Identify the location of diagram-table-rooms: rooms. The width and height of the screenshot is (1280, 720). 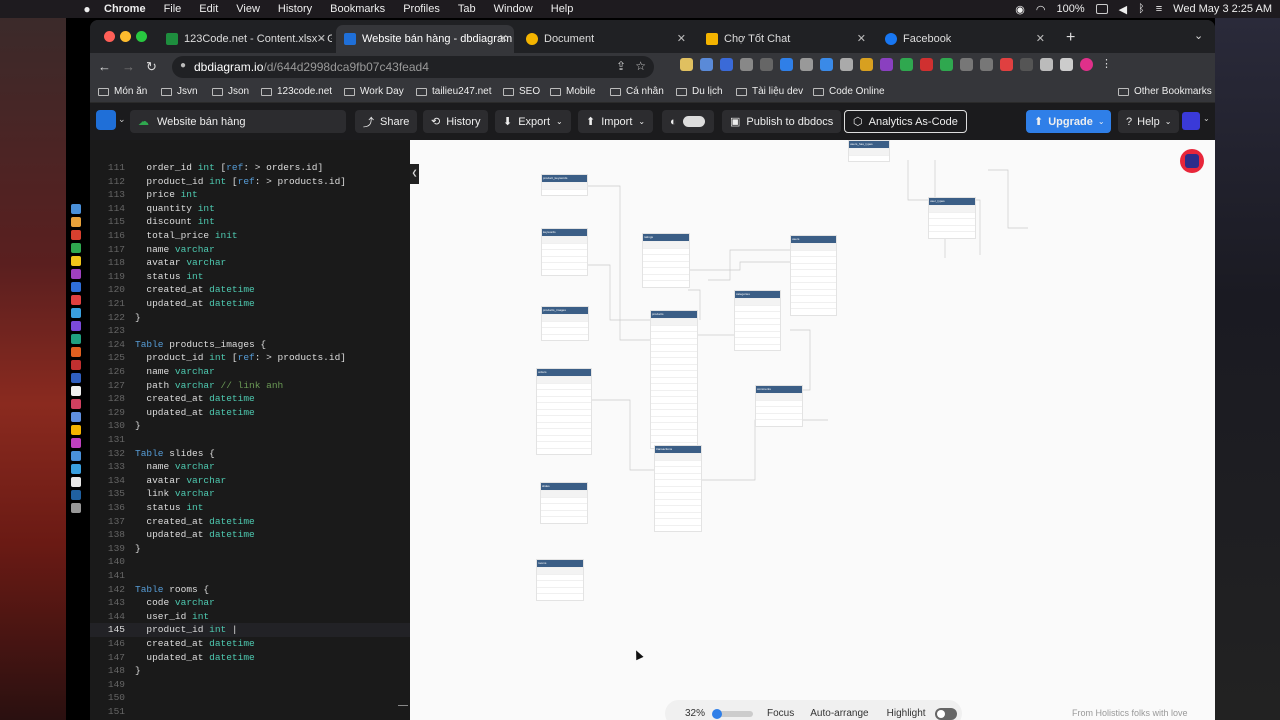
(560, 580).